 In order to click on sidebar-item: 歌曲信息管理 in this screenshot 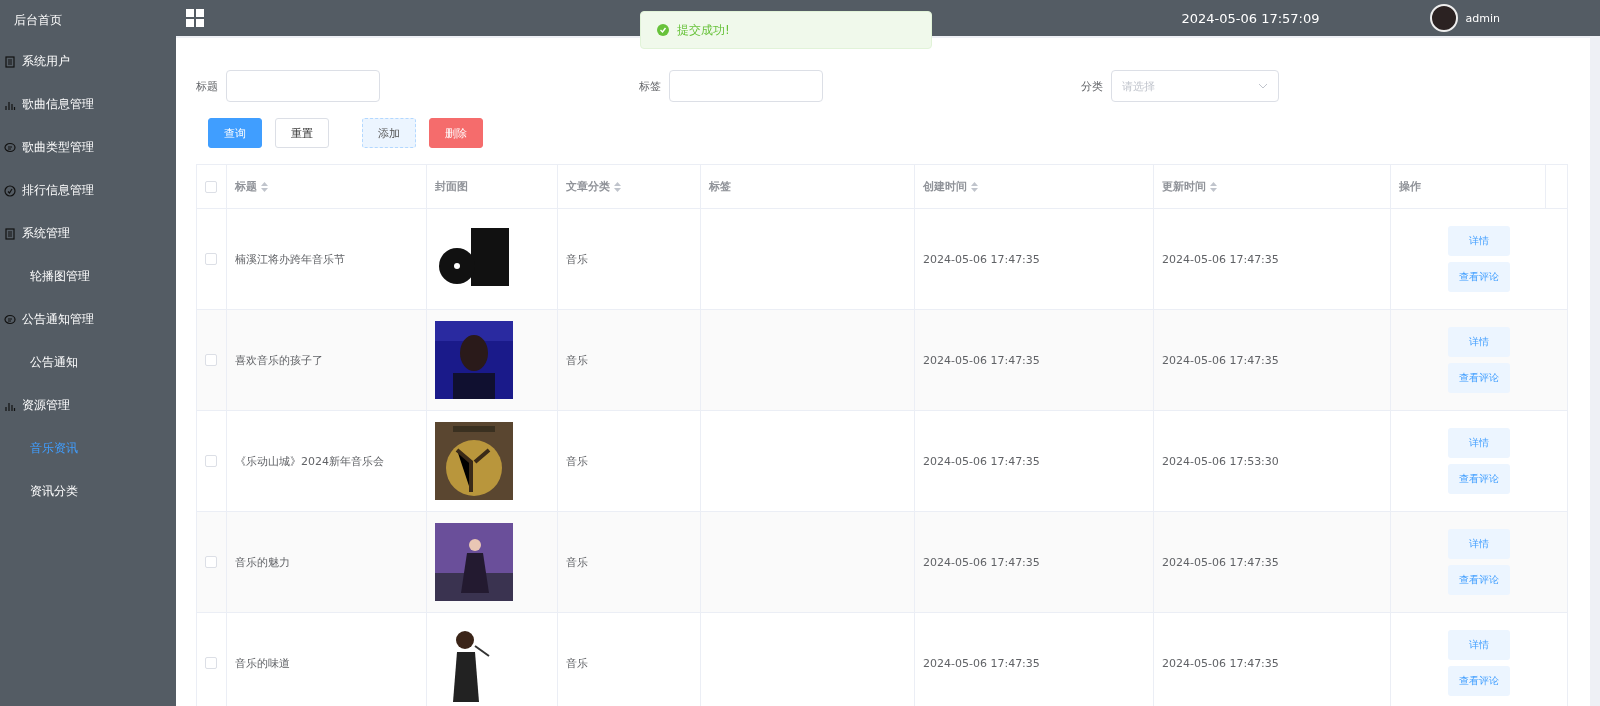, I will do `click(88, 104)`.